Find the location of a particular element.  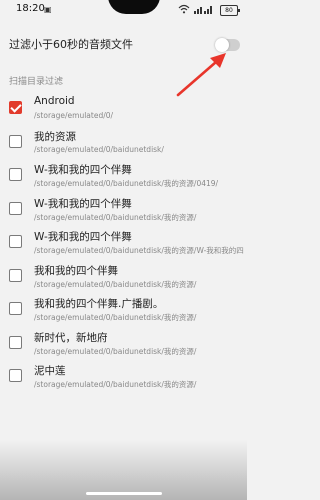

directory-name: 新时代，新地府 is located at coordinates (71, 337).